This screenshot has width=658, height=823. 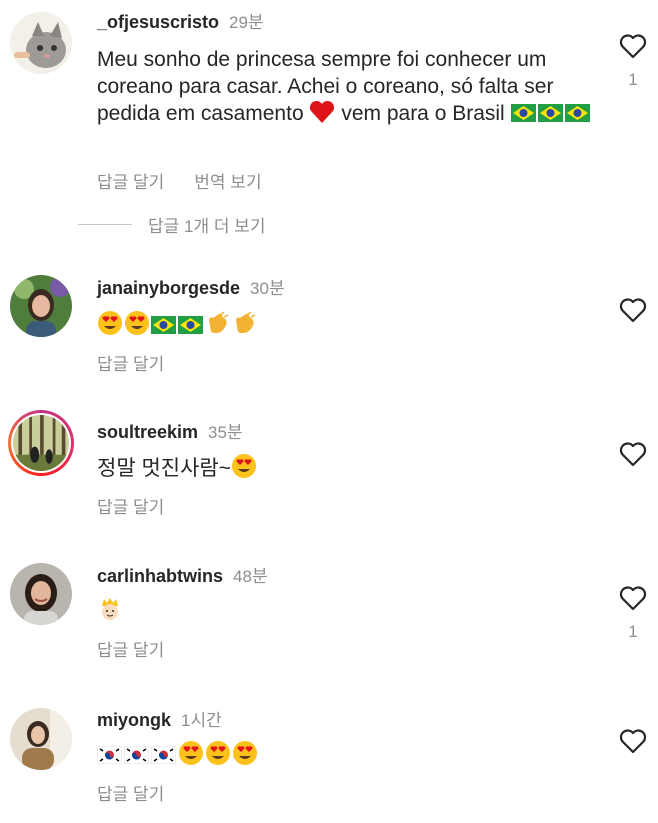 I want to click on red-heart-emoji, so click(x=322, y=111).